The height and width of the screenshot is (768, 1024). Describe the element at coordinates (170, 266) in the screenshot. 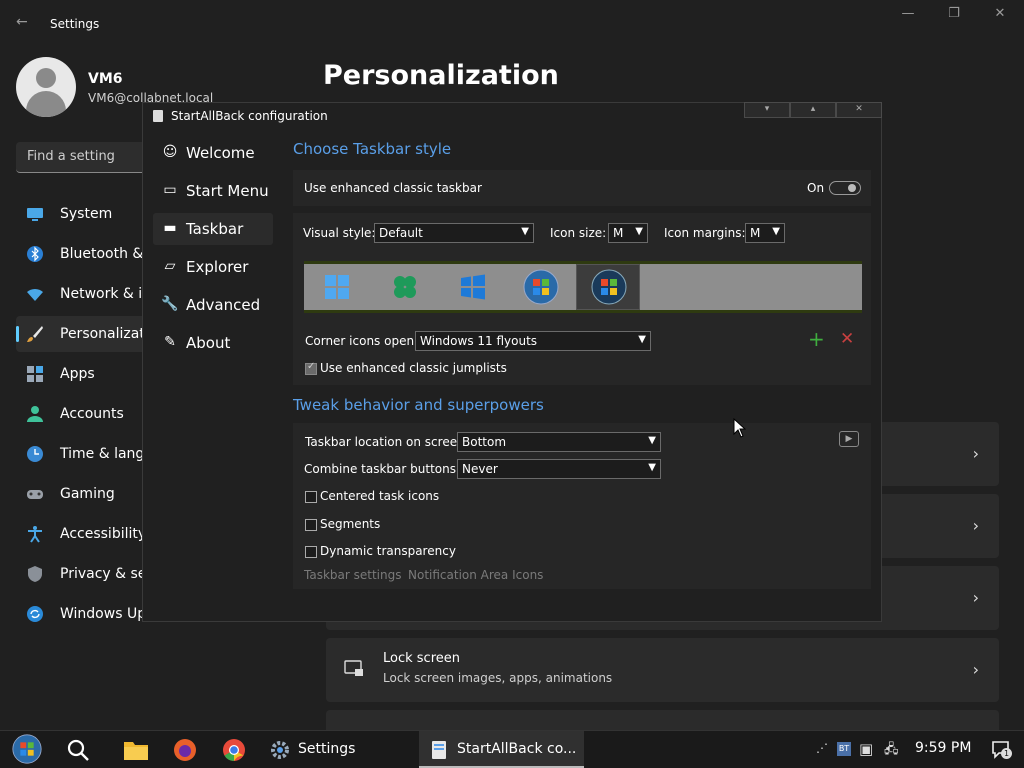

I see `explorer-icon: ▱` at that location.